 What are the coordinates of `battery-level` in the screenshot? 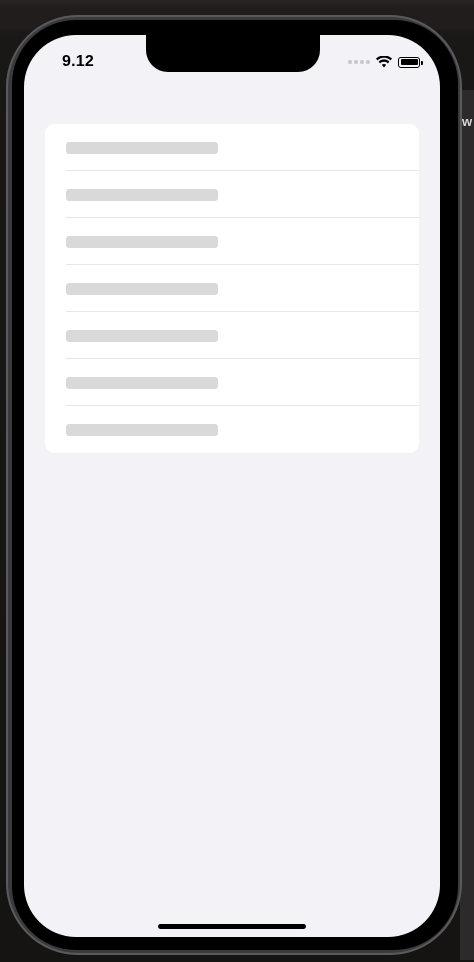 It's located at (409, 62).